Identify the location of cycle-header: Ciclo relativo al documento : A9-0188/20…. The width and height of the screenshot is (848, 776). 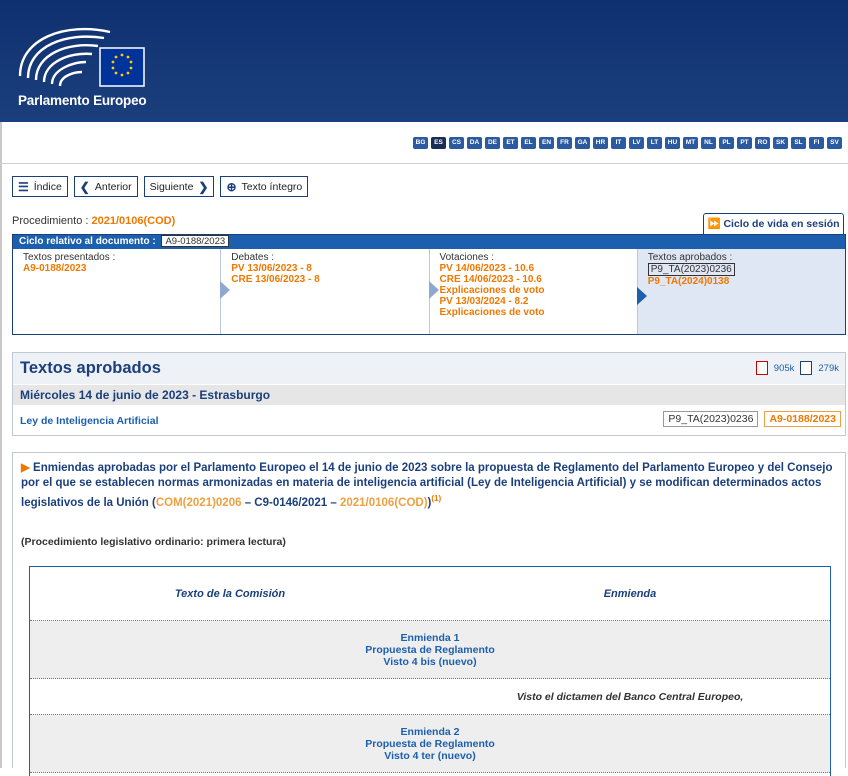
(429, 242).